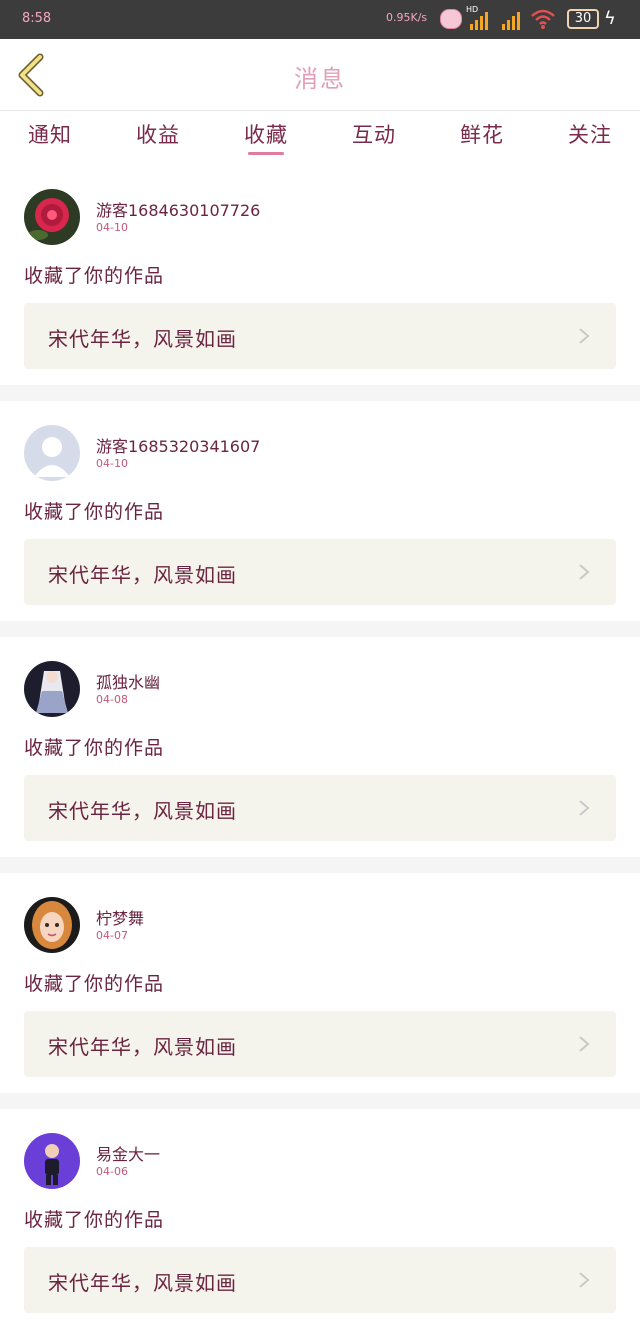 This screenshot has width=640, height=1329. Describe the element at coordinates (407, 17) in the screenshot. I see `network-speed: 0.95K/s` at that location.